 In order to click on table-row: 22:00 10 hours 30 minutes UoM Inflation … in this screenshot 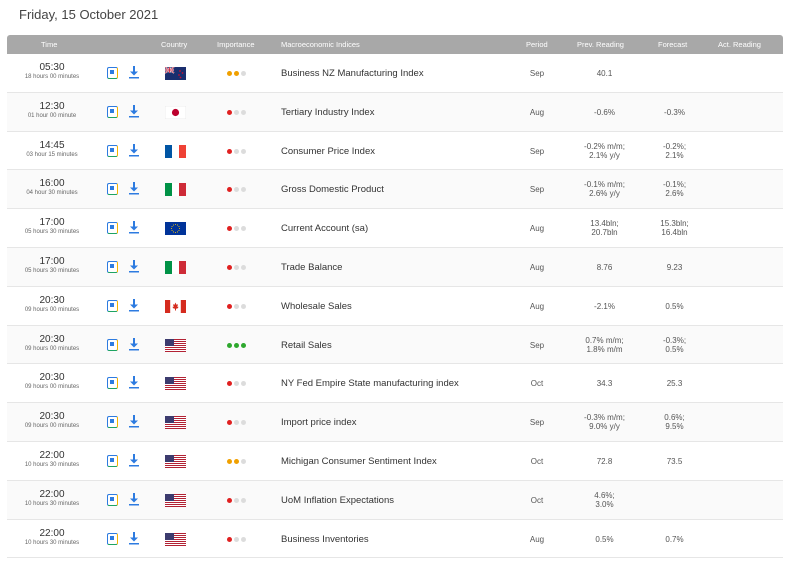, I will do `click(395, 500)`.